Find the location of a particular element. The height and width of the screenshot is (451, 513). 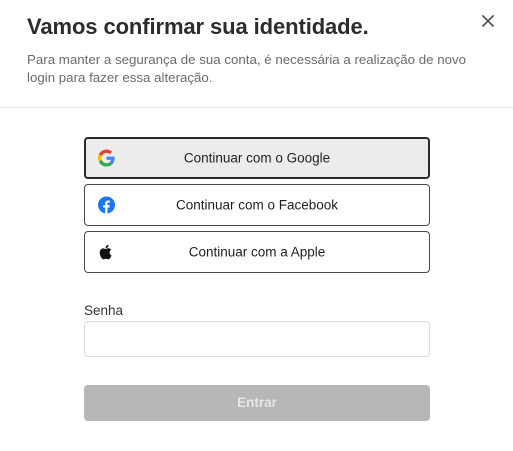

google-button-label: Continuar com o Google is located at coordinates (257, 158).